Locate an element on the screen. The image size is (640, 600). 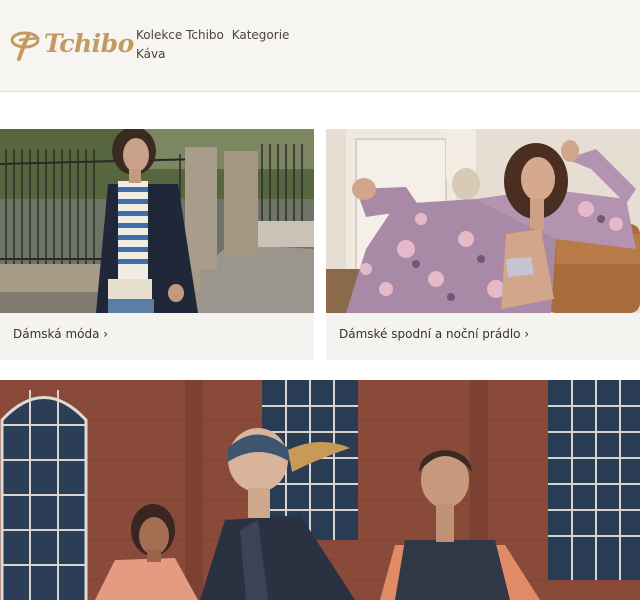
logo-wordmark: Tchibo is located at coordinates (89, 43).